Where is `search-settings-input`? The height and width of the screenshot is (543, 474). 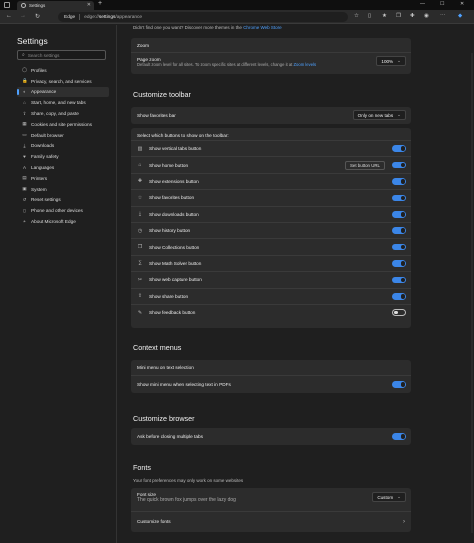
search-settings-input is located at coordinates (62, 55).